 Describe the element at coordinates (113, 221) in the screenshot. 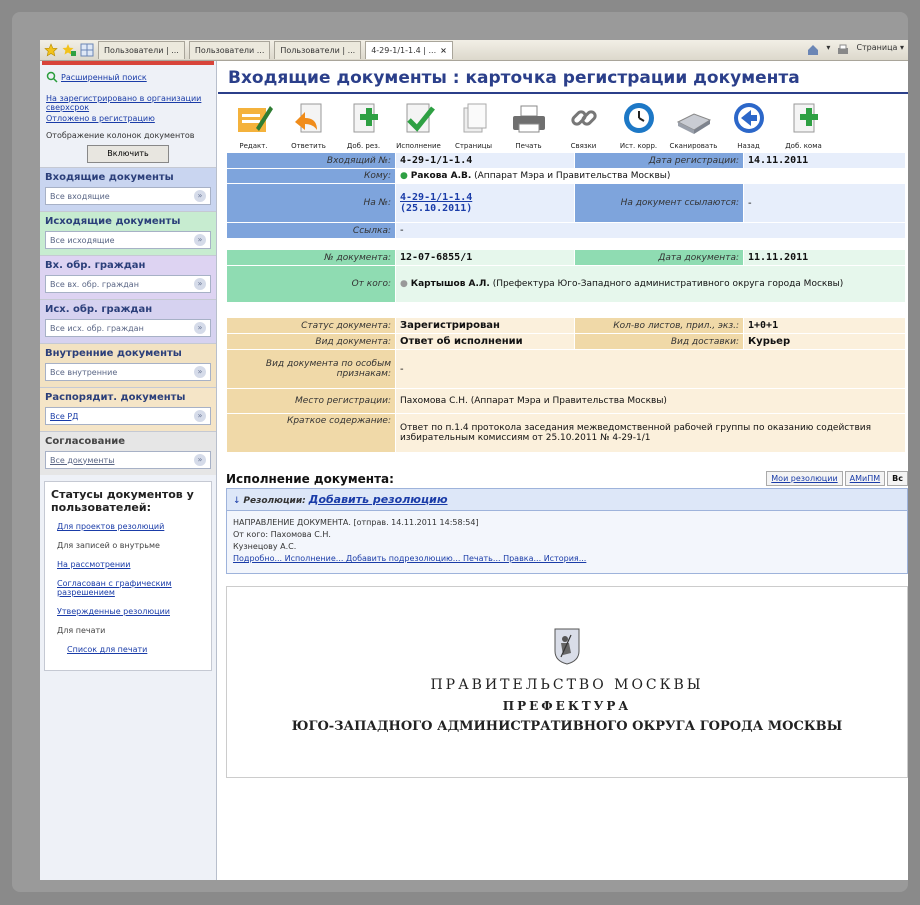

I see `section-title: Исходящие документы` at that location.